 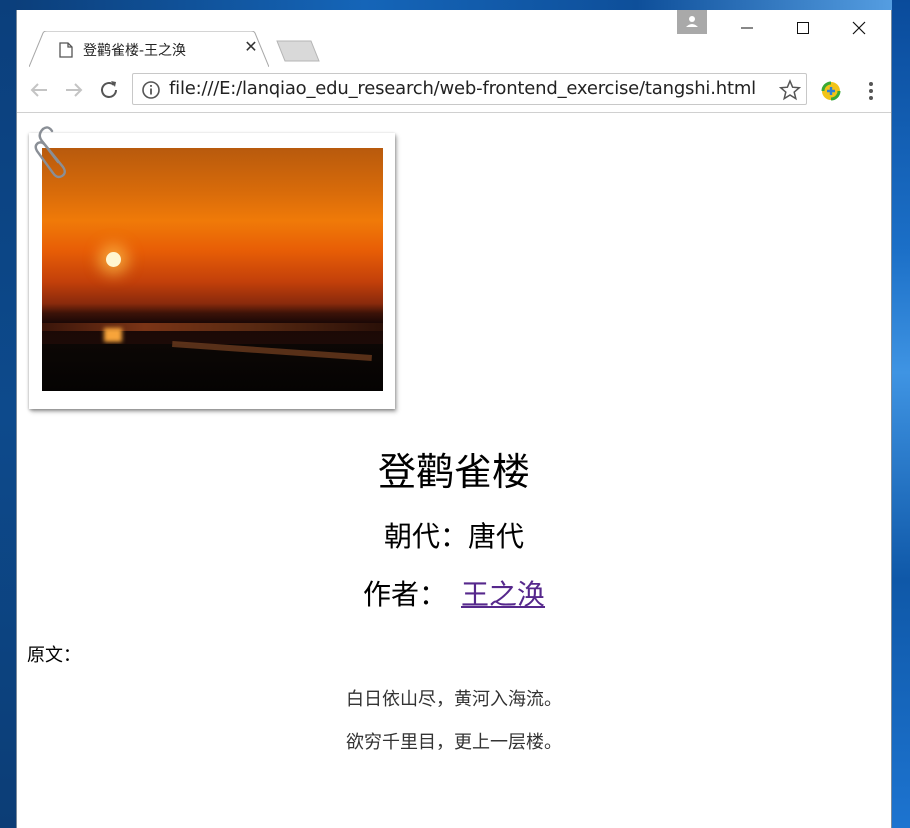 I want to click on dynasty-line: 朝代：唐代, so click(x=453, y=536).